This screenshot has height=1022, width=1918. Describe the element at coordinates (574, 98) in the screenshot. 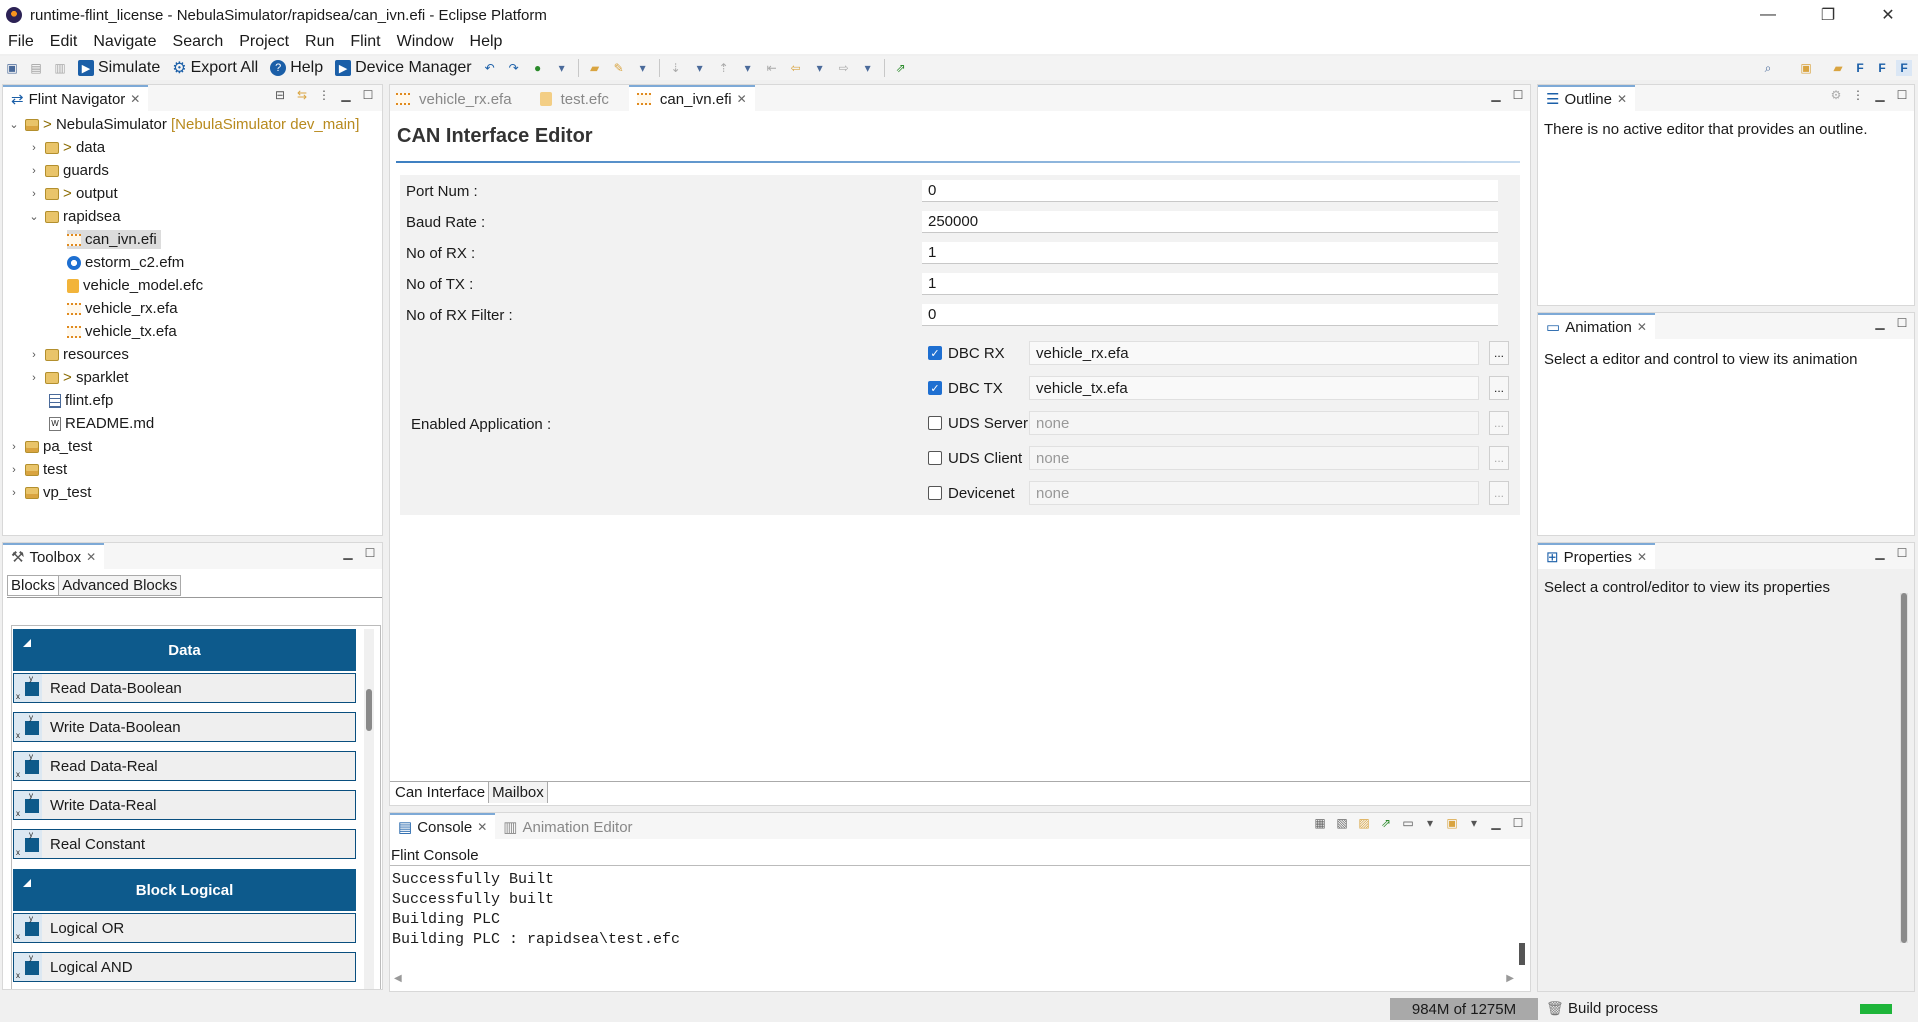

I see `tab-test-efc: test.efc` at that location.